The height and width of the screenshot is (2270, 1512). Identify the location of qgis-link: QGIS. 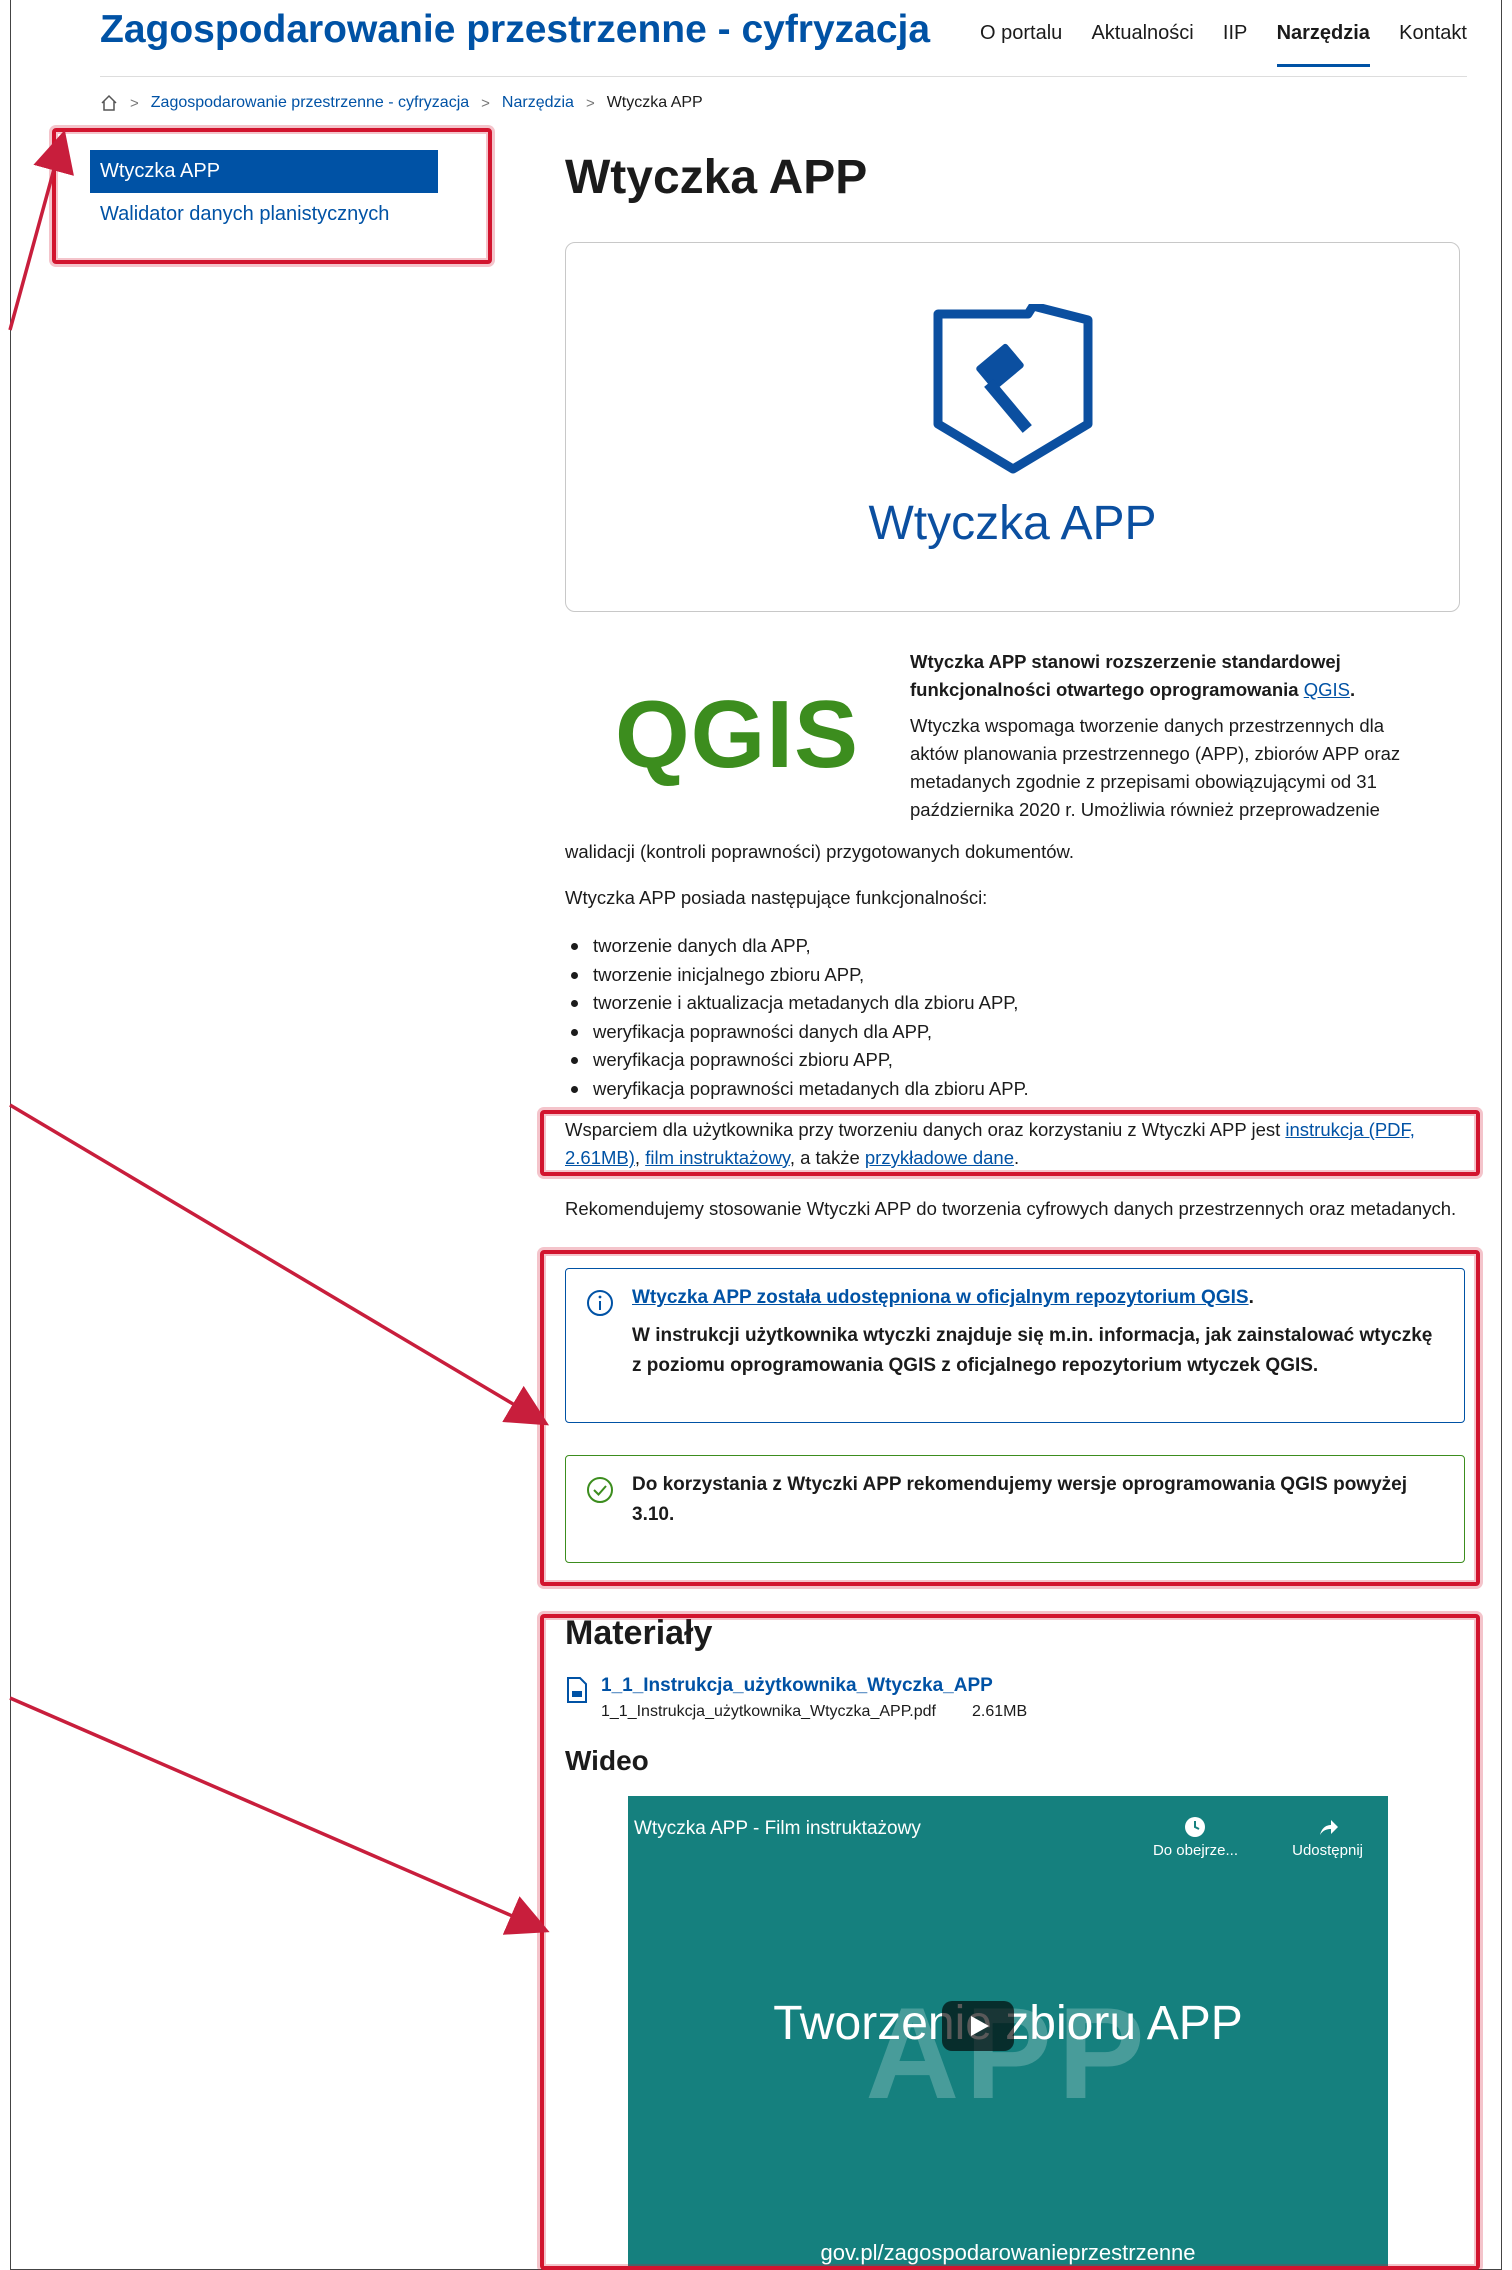
(1327, 689).